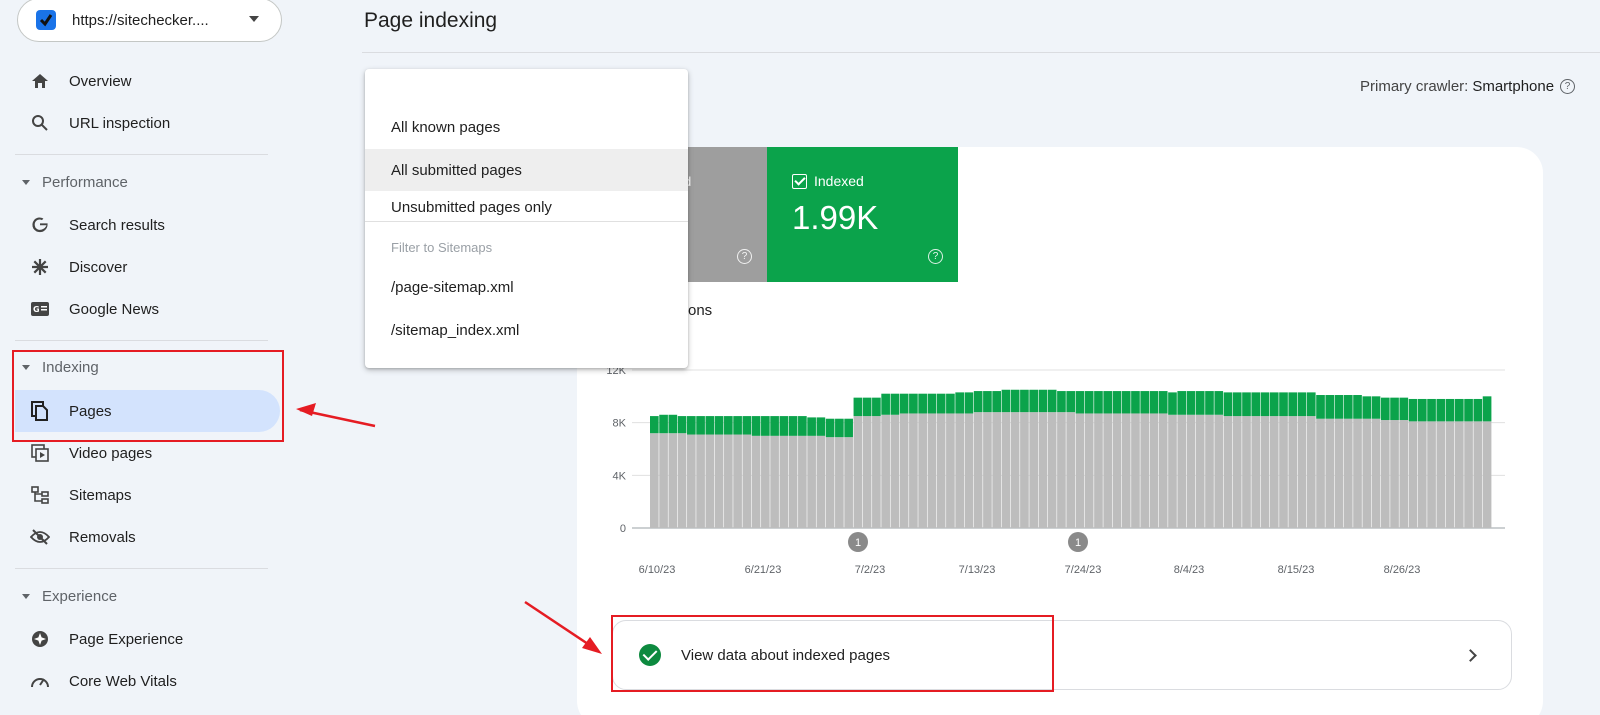  I want to click on sidebar-item-discover: Discover, so click(147, 267).